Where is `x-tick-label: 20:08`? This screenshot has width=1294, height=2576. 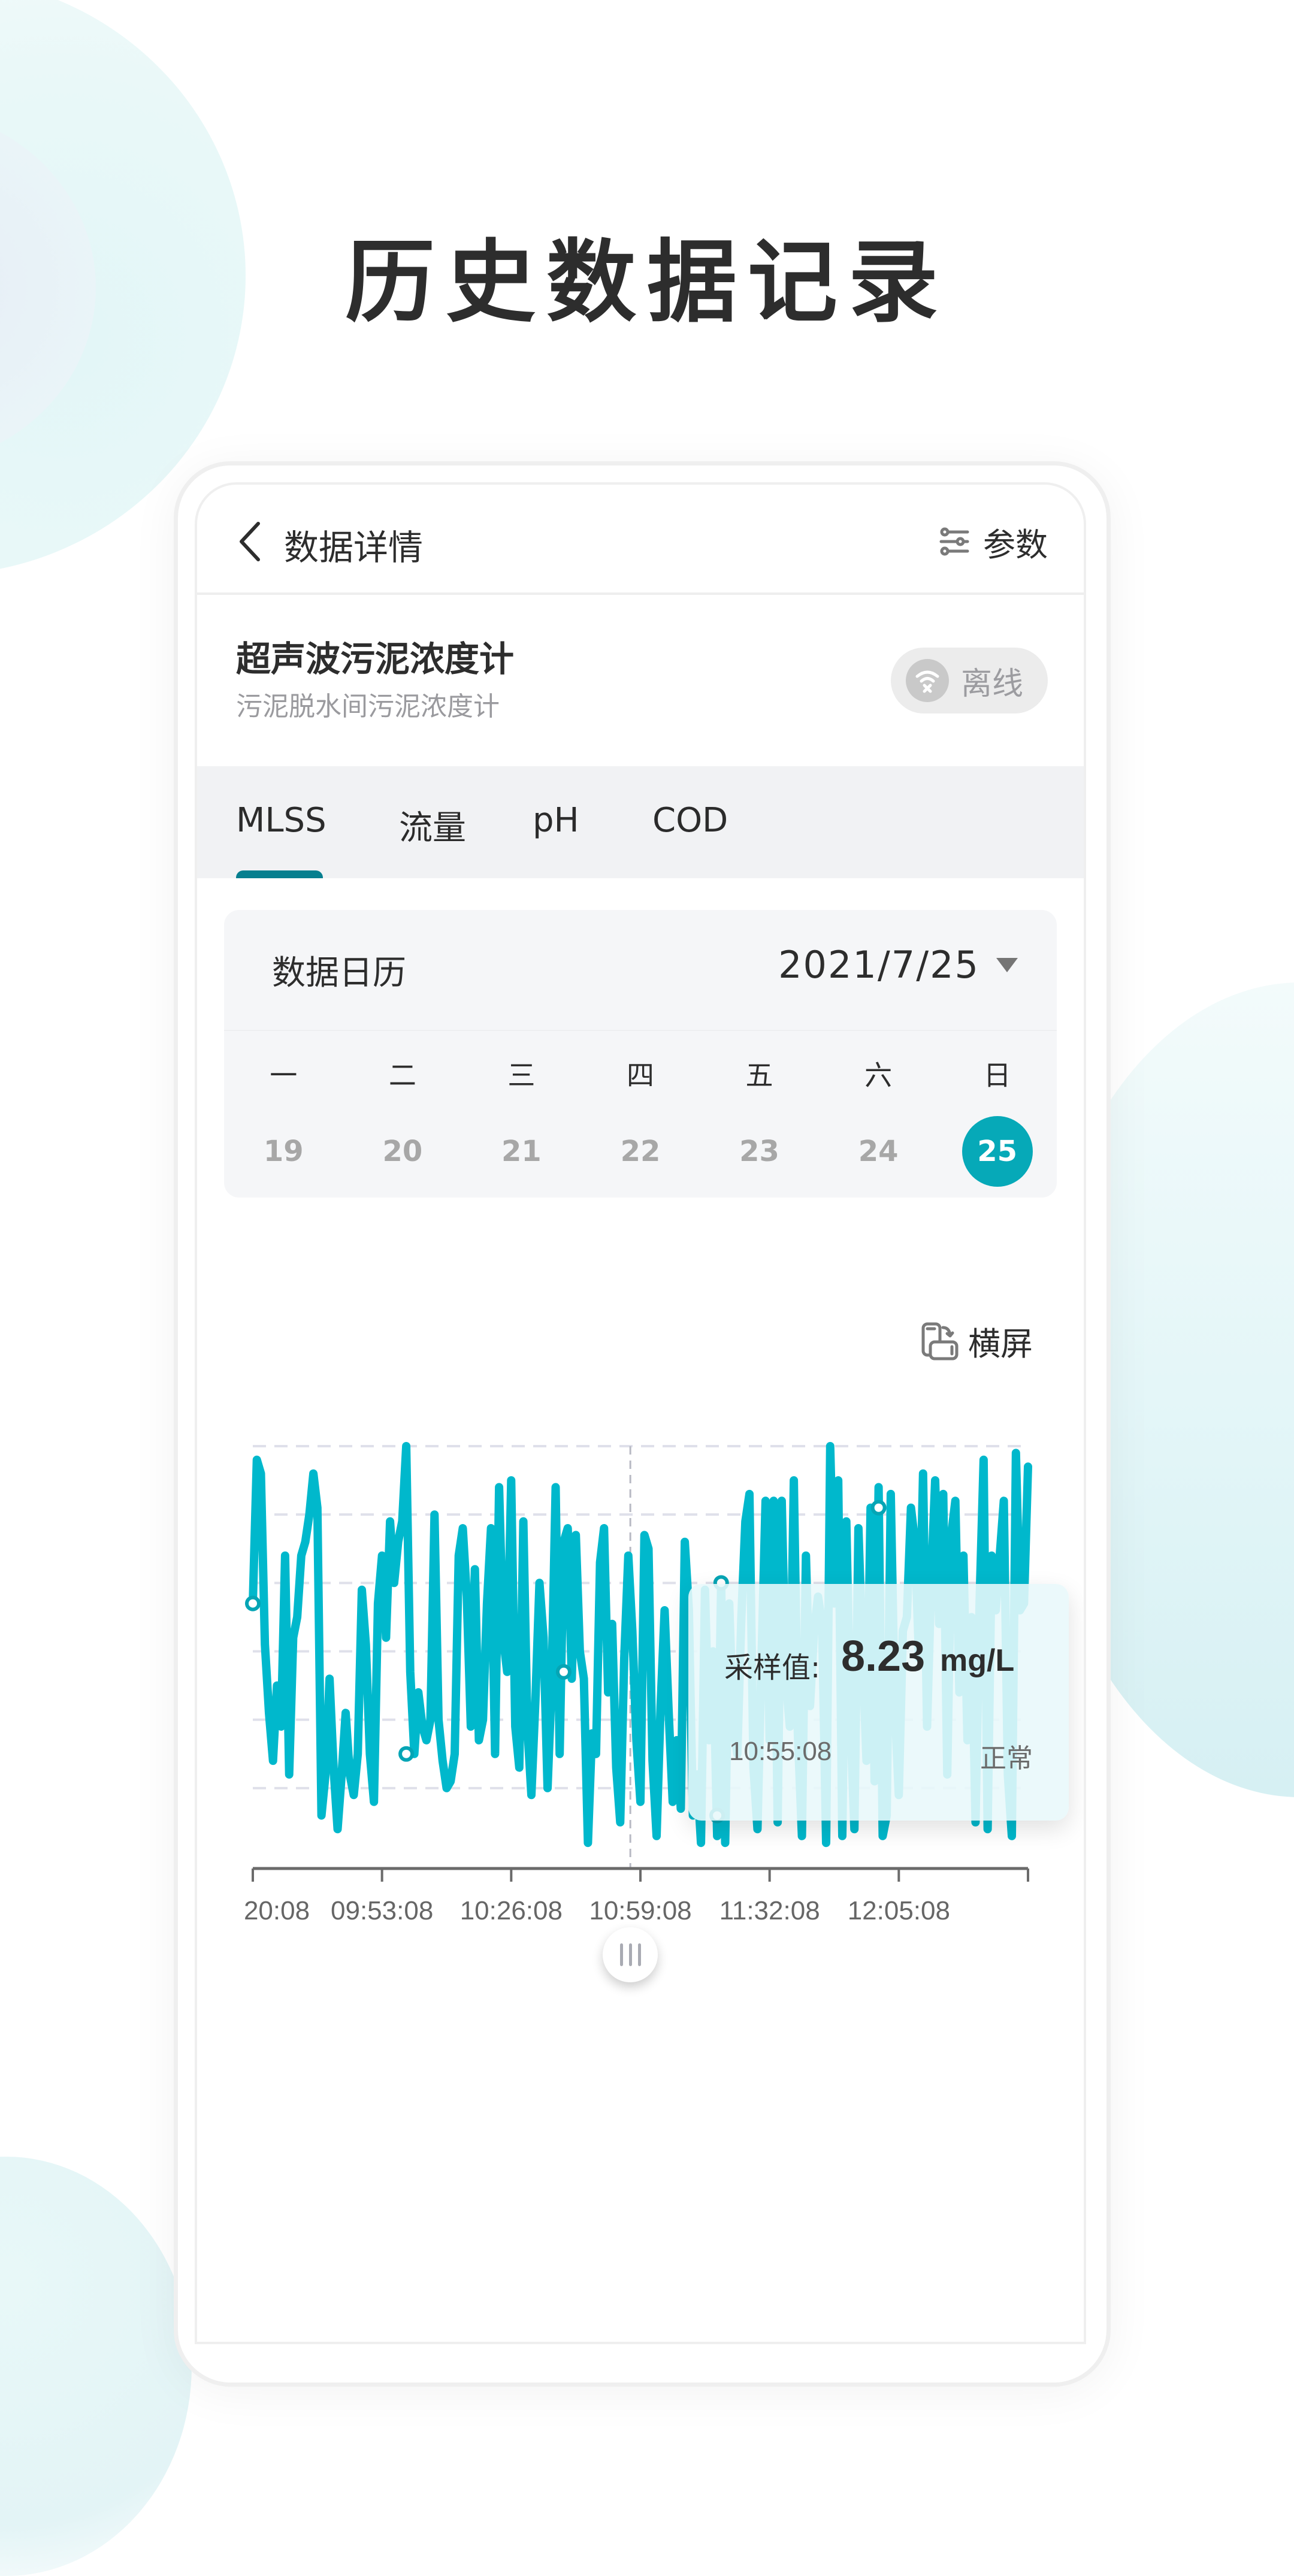 x-tick-label: 20:08 is located at coordinates (277, 1910).